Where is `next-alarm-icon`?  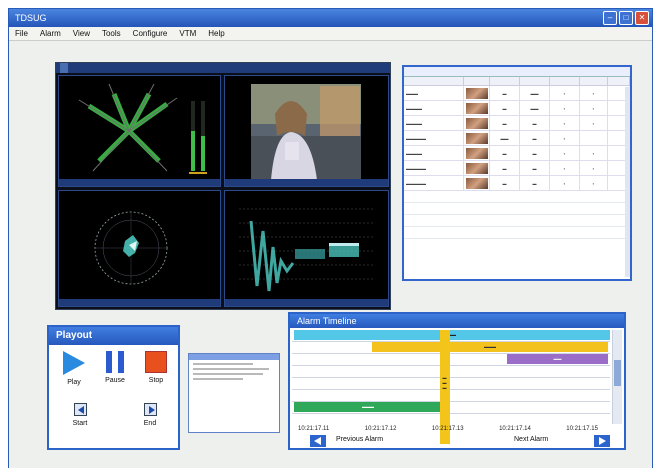 next-alarm-icon is located at coordinates (602, 441).